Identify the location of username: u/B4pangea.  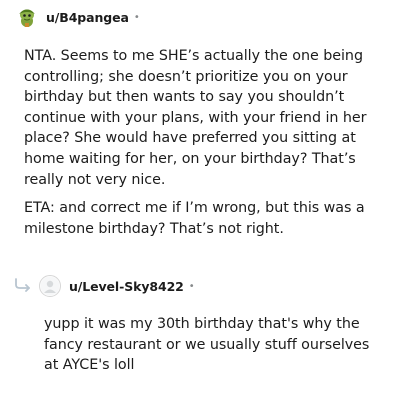
(87, 17).